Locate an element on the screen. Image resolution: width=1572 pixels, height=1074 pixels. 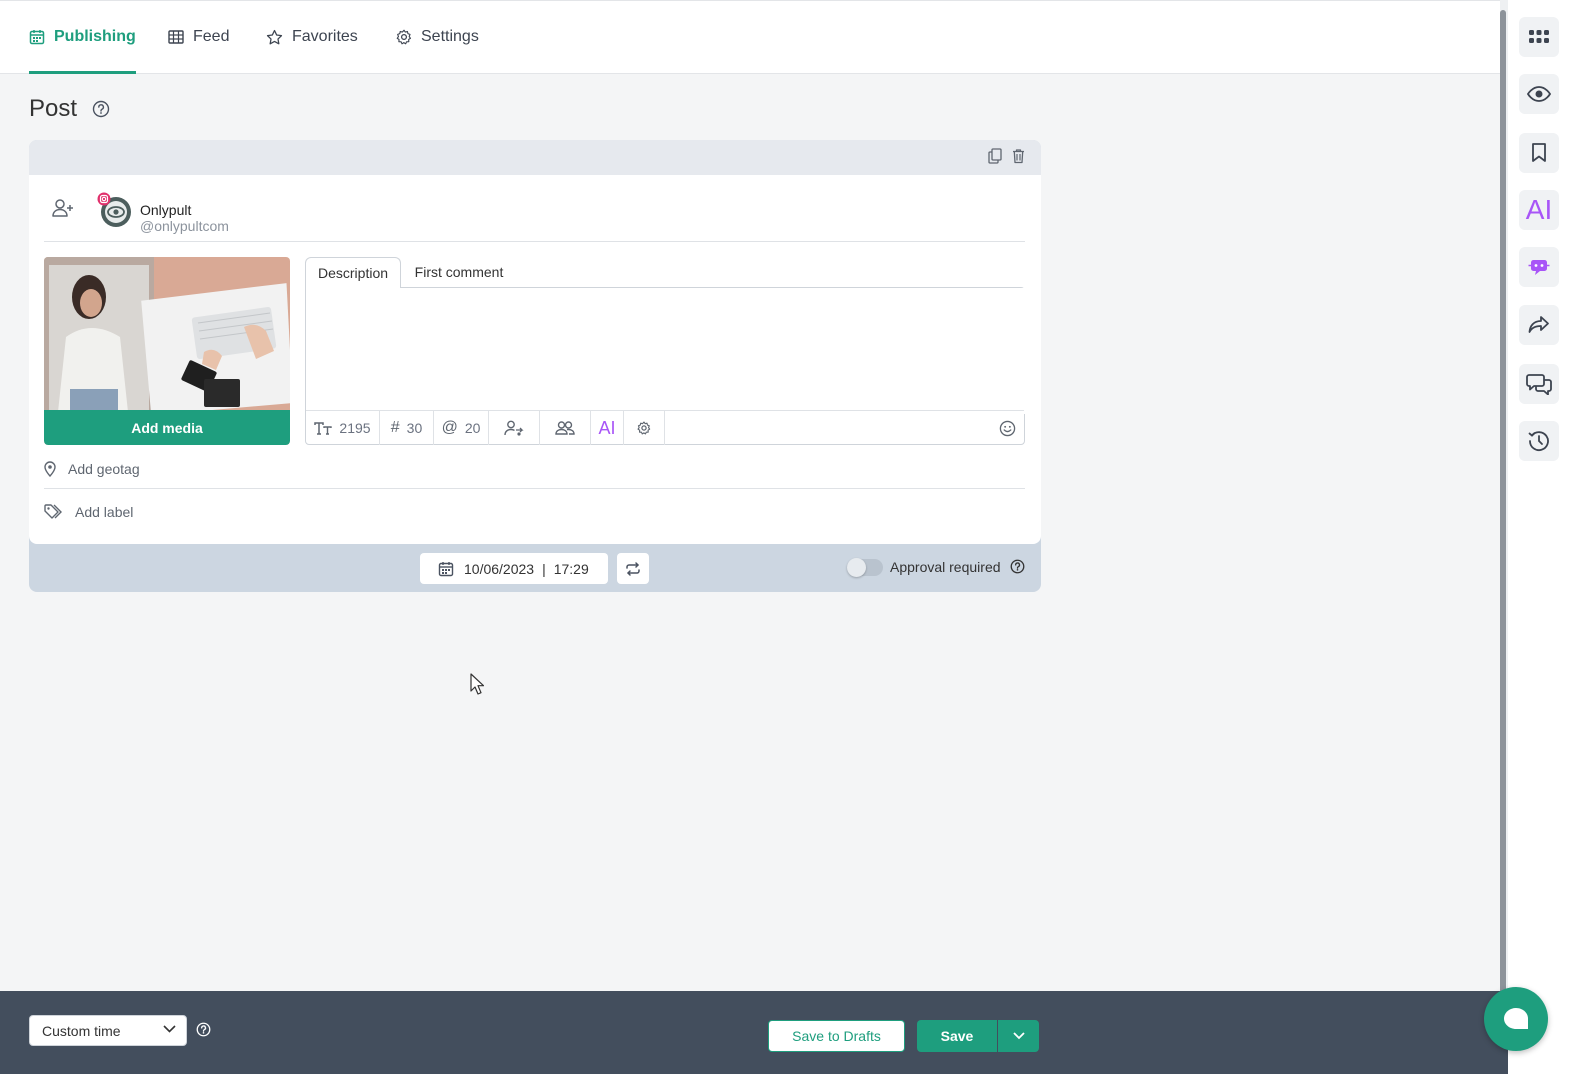
approval-help-icon is located at coordinates (1017, 566).